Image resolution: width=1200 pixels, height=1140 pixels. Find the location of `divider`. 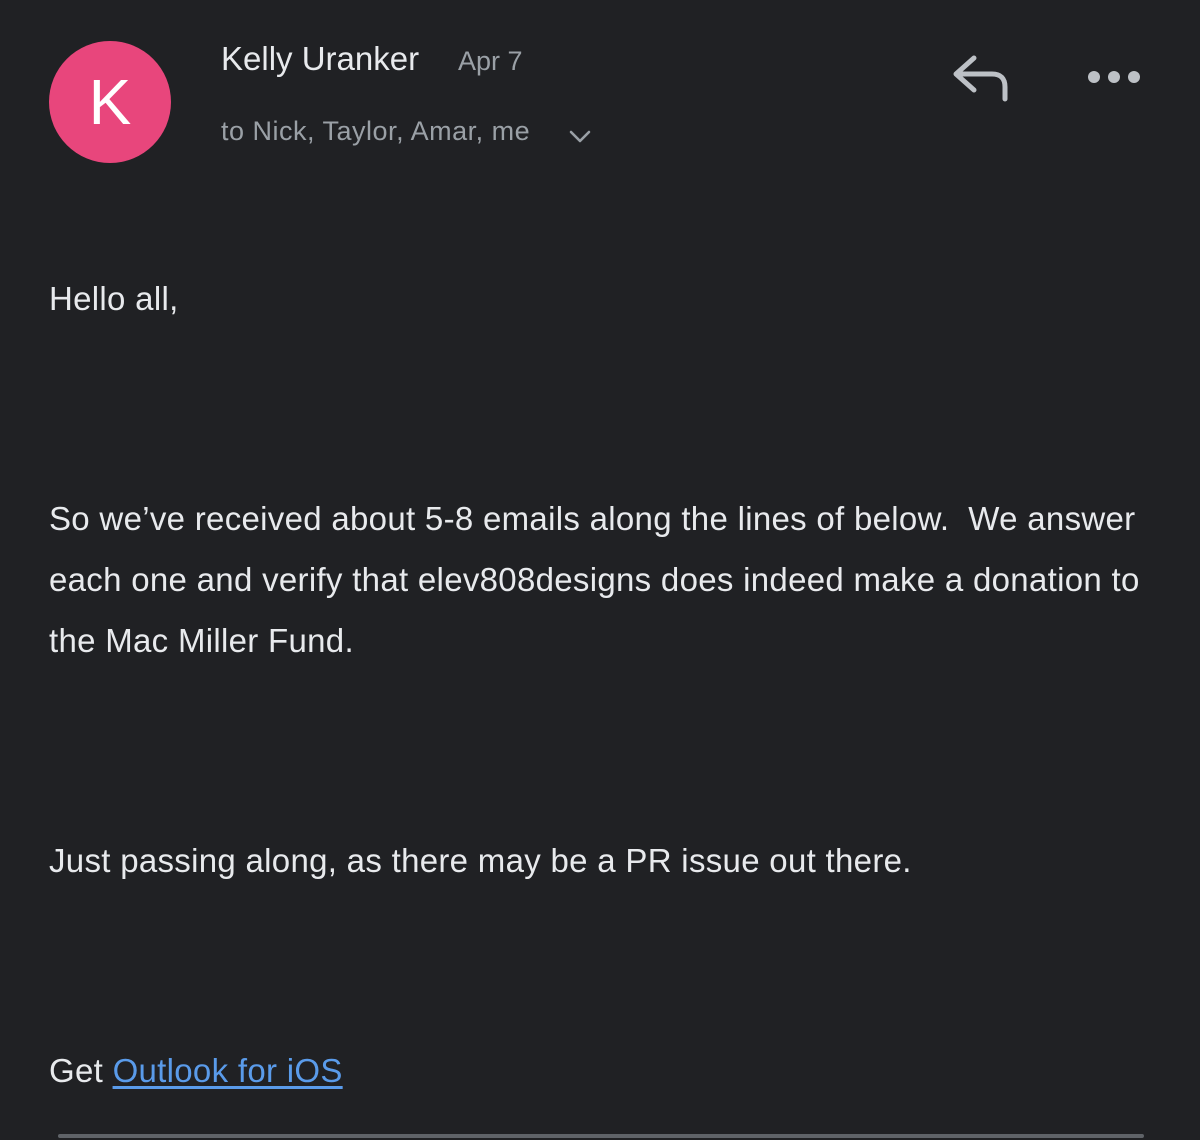

divider is located at coordinates (601, 1136).